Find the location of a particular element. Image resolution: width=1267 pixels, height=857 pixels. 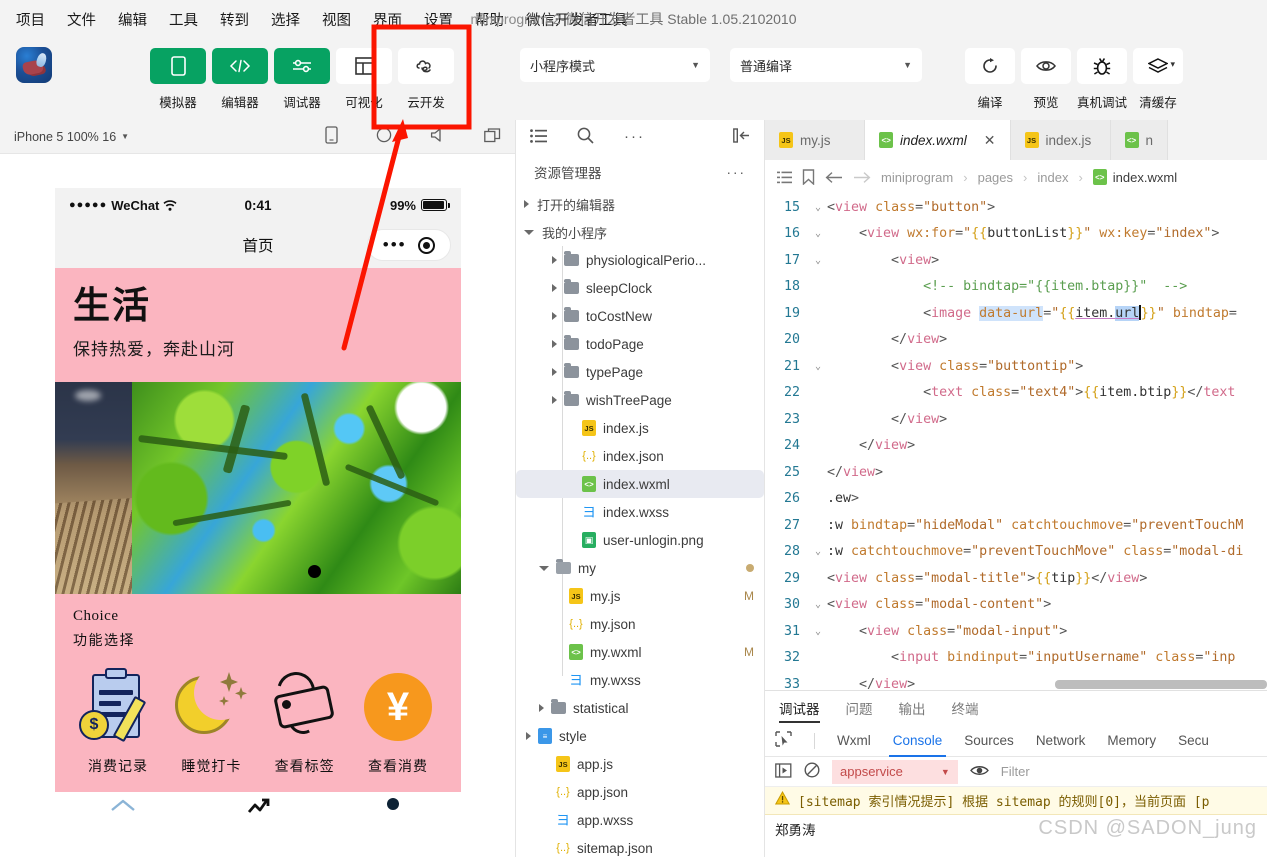

tree-item-my-json: {..} my.json is located at coordinates (640, 624).